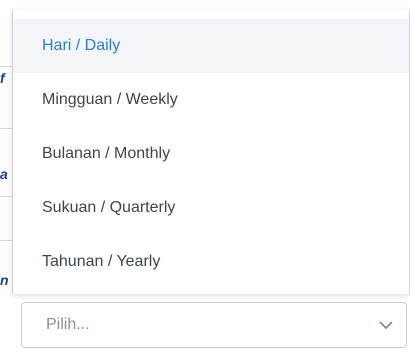  Describe the element at coordinates (211, 262) in the screenshot. I see `option-yearly: Tahunan / Yearly` at that location.